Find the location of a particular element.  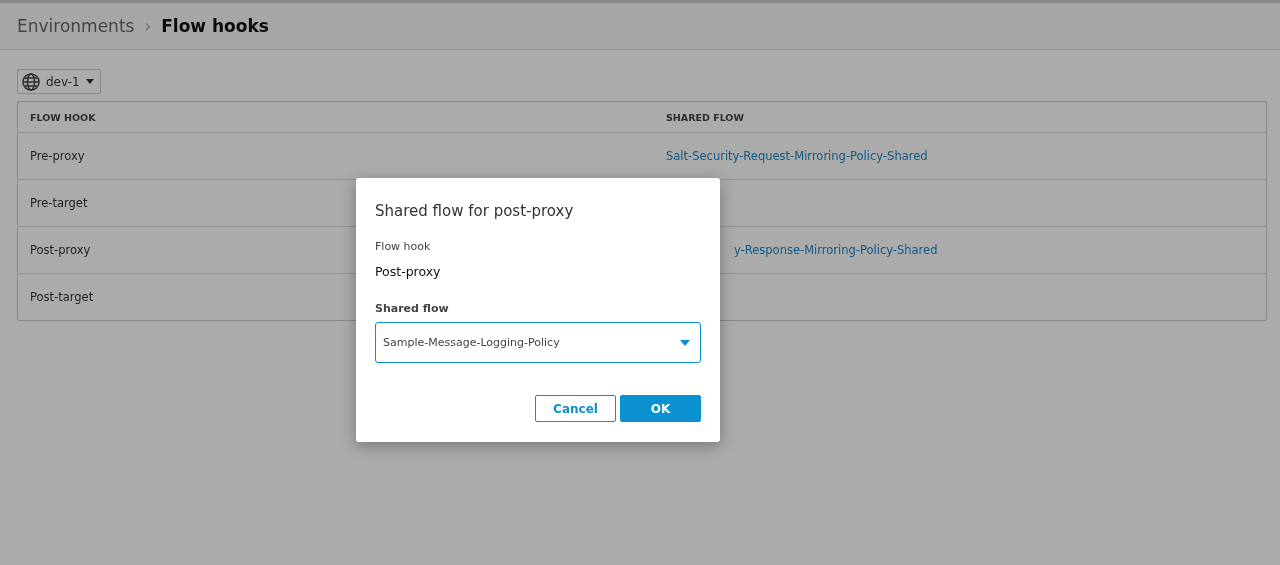

shared-flow-link: y-Response-Mirroring-Policy-Shared is located at coordinates (836, 250).